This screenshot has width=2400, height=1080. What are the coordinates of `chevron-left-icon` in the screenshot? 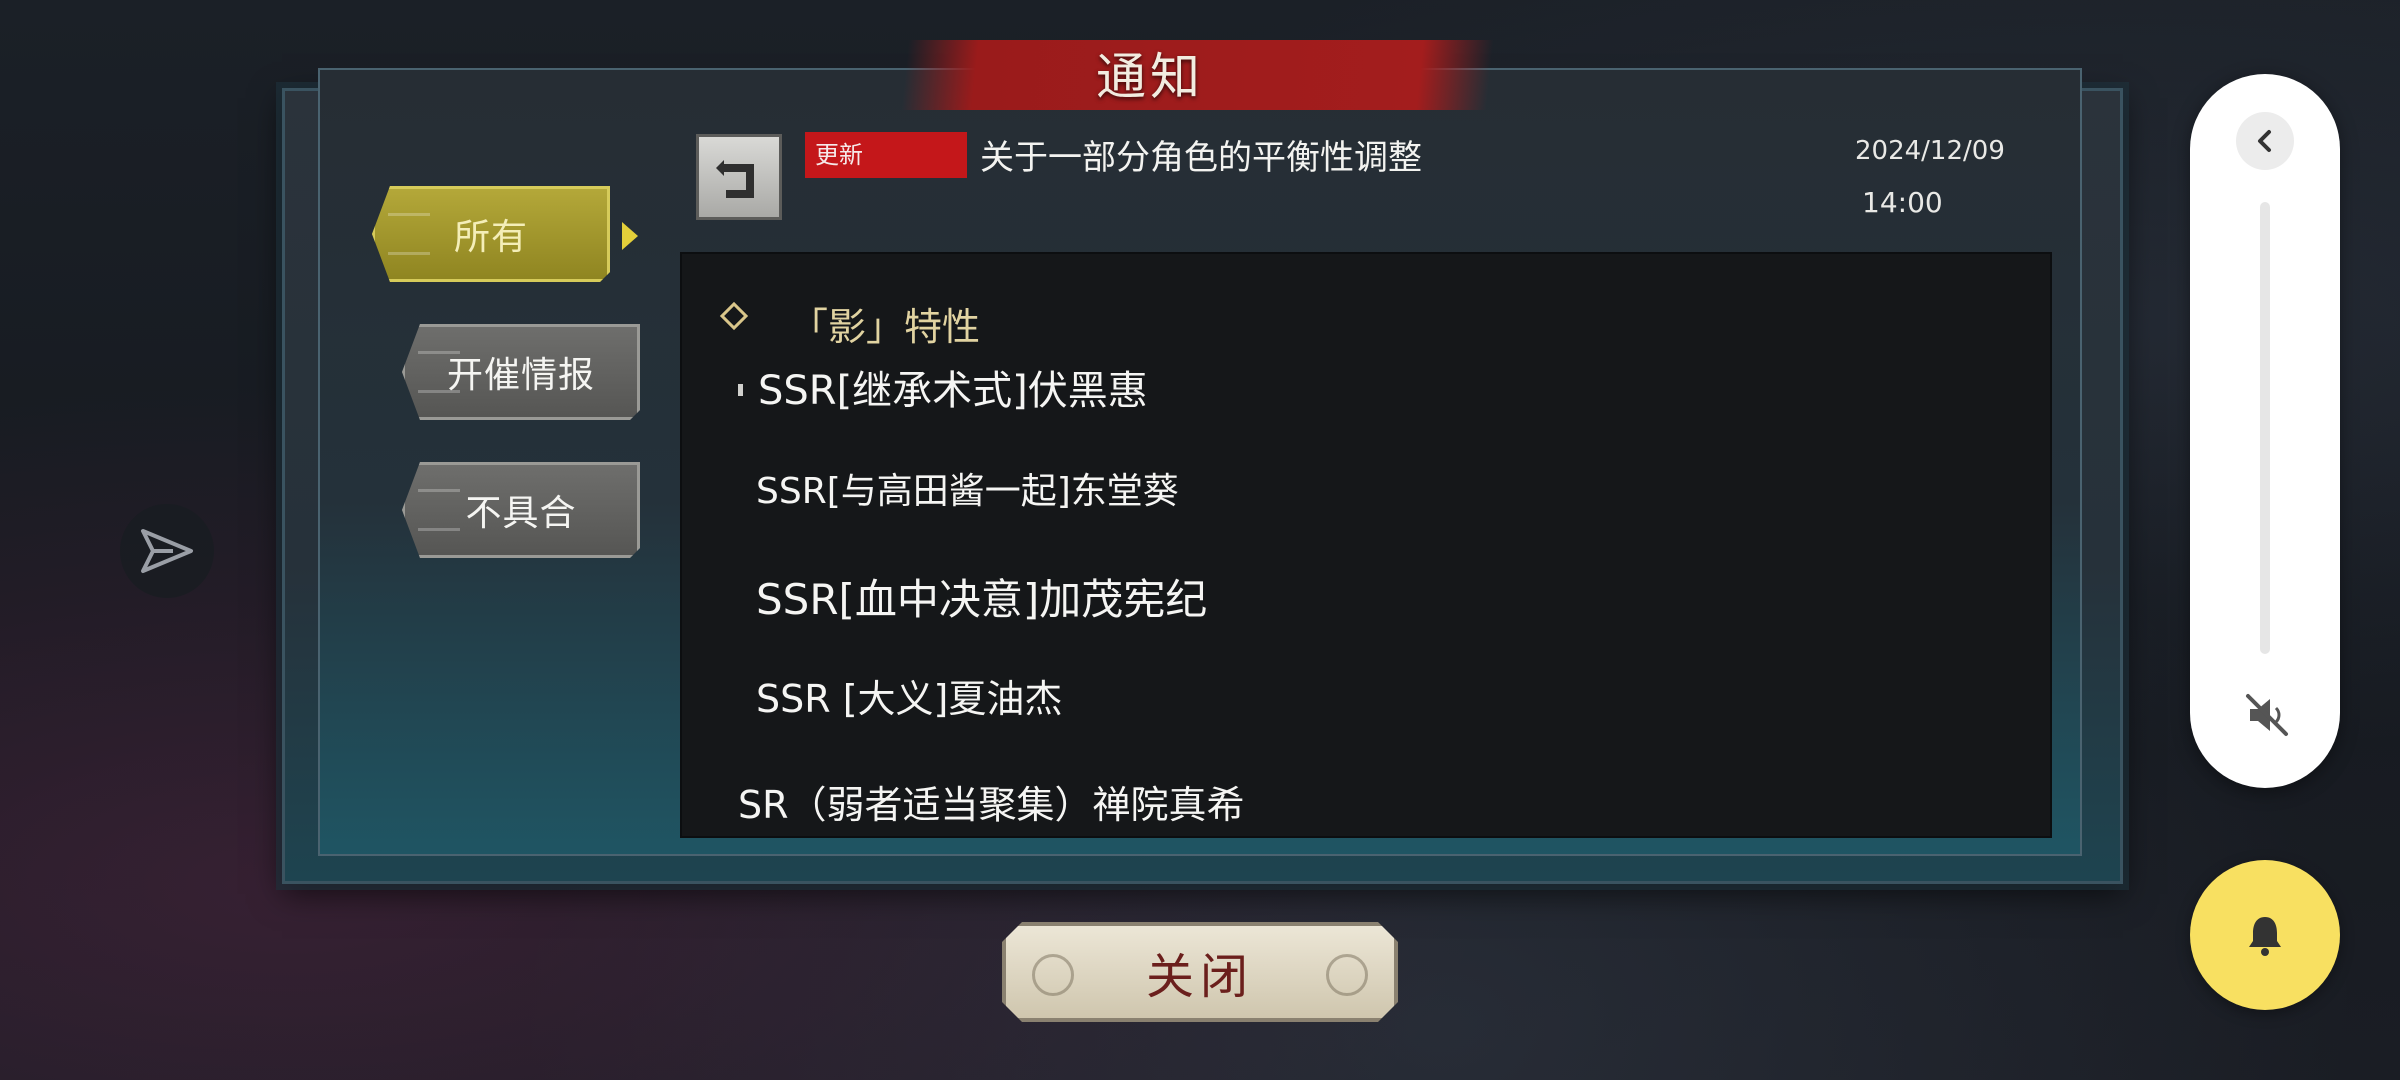 It's located at (2264, 141).